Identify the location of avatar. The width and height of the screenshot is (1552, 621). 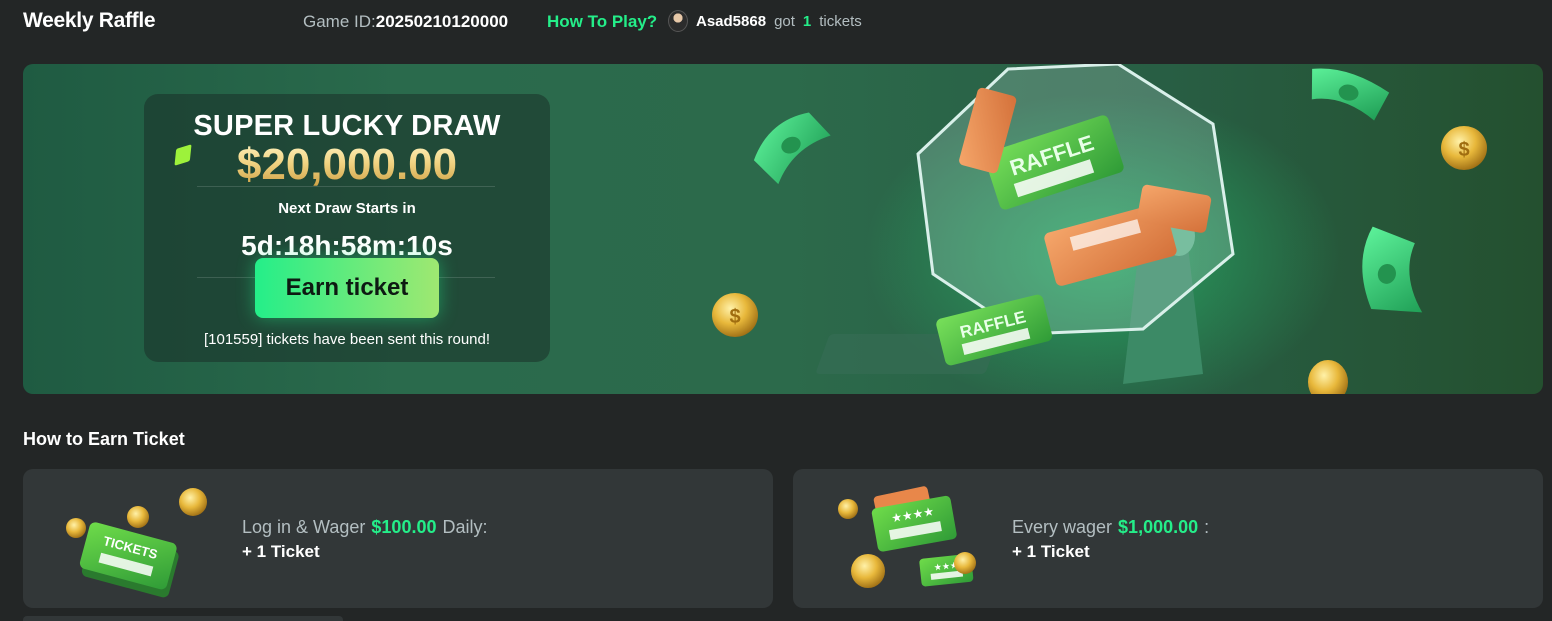
(678, 21).